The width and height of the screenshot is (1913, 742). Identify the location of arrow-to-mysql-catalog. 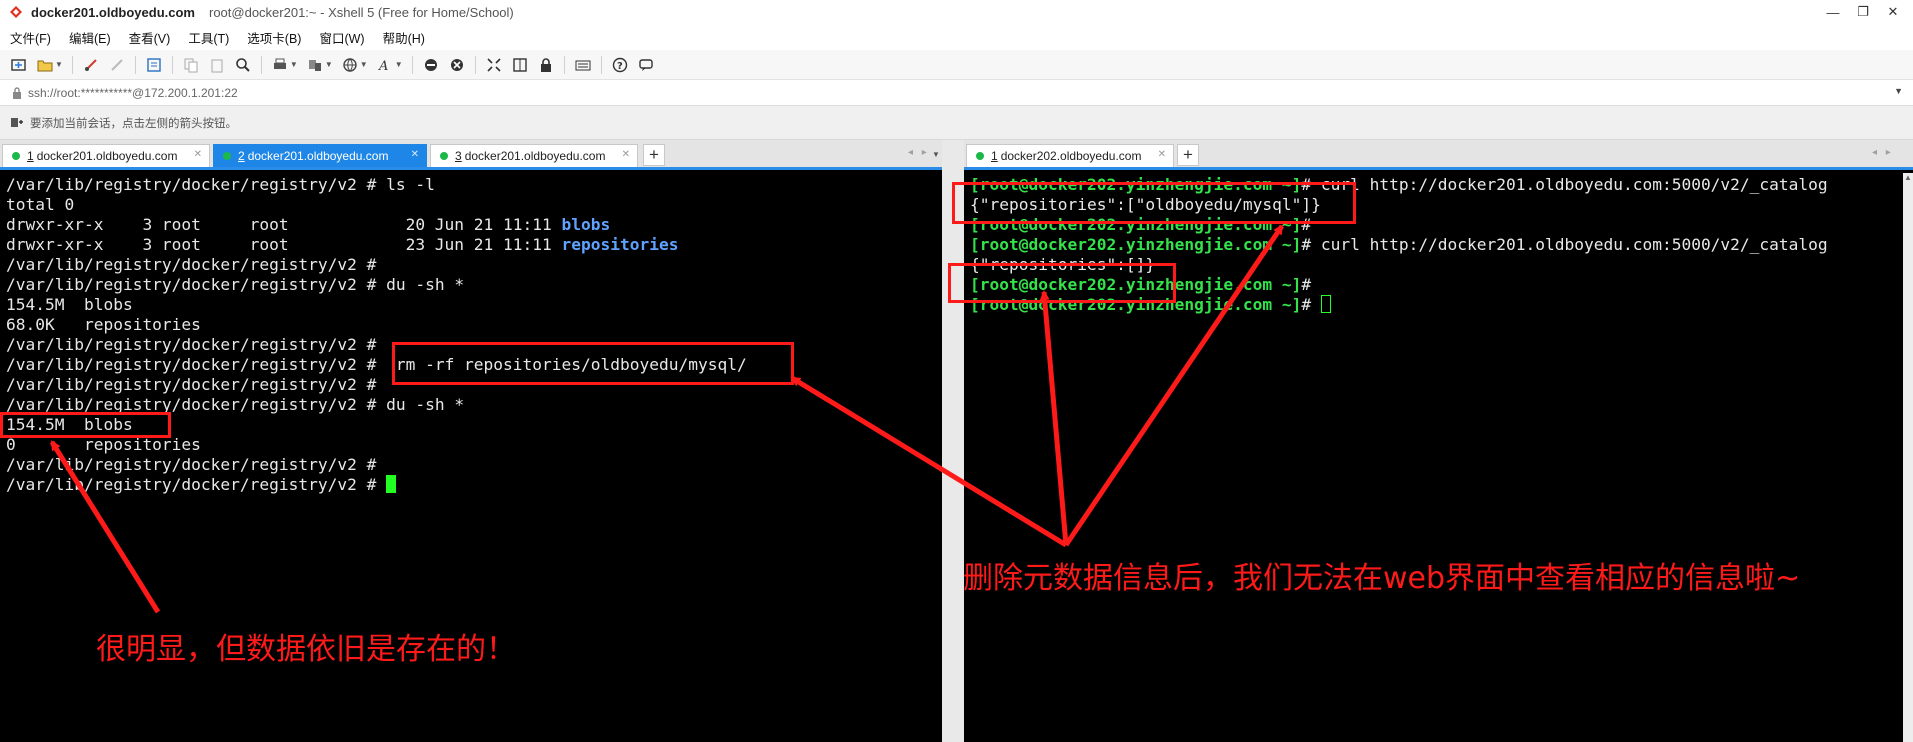
(1174, 385).